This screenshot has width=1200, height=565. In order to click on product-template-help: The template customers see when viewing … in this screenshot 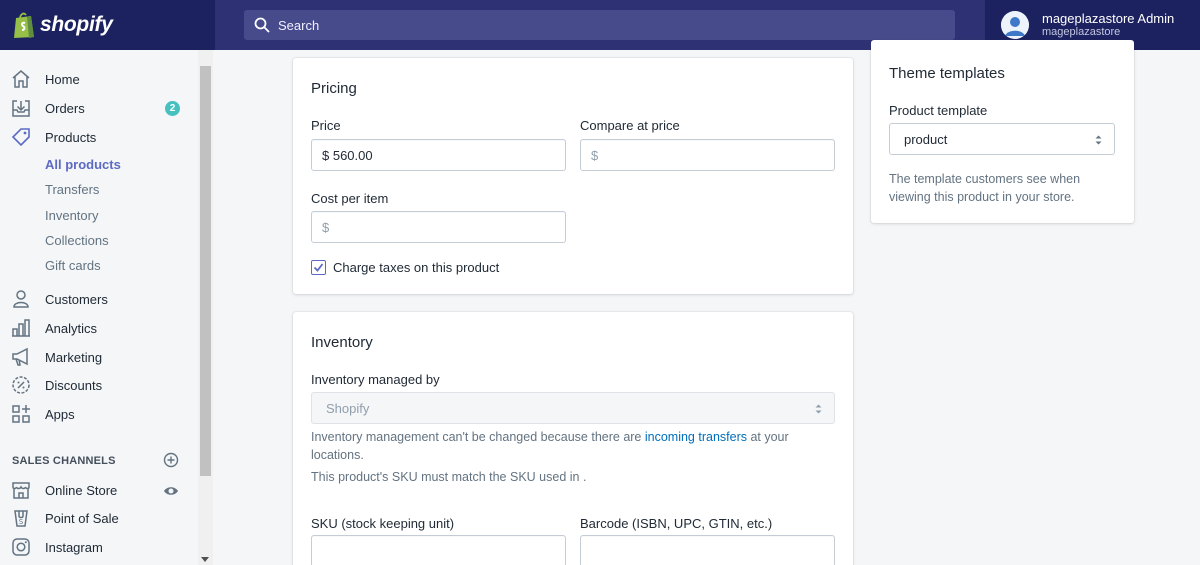, I will do `click(1004, 188)`.